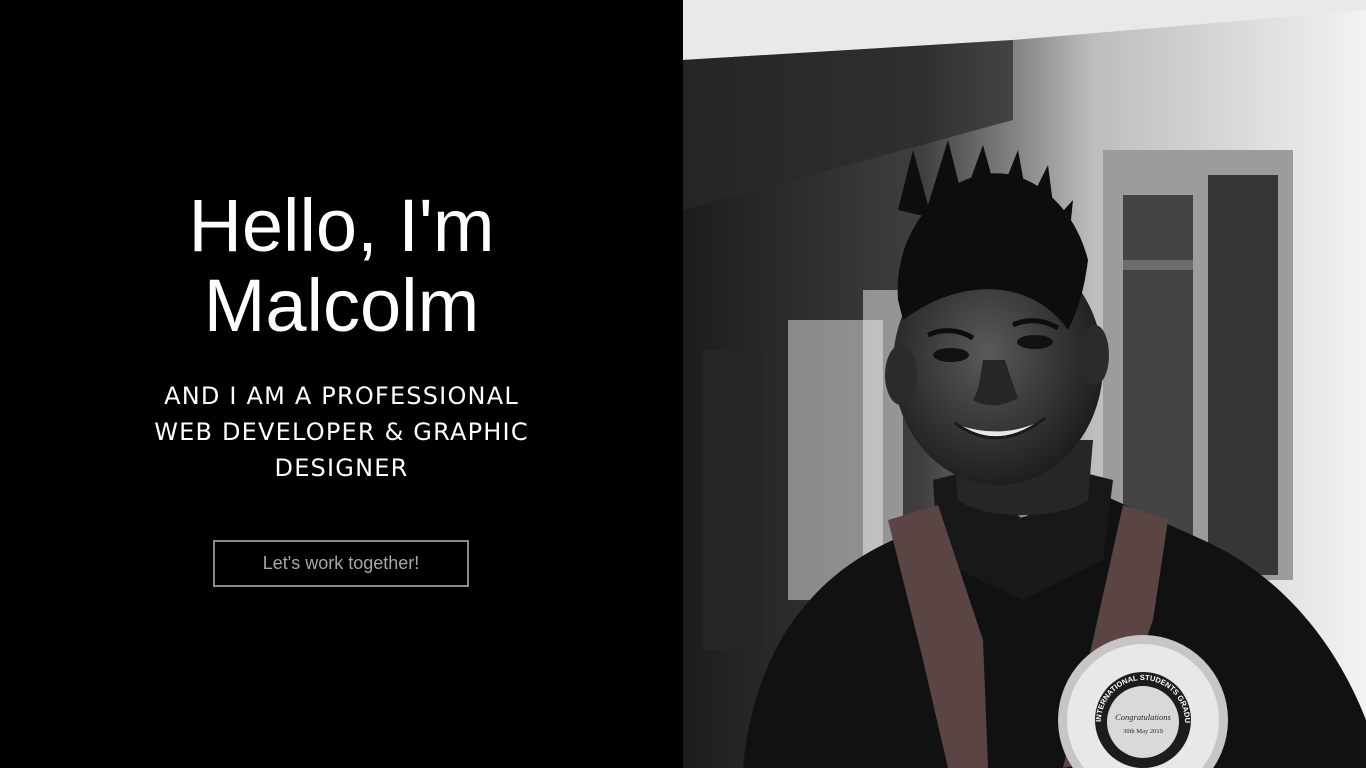  I want to click on rosette-center, so click(1143, 722).